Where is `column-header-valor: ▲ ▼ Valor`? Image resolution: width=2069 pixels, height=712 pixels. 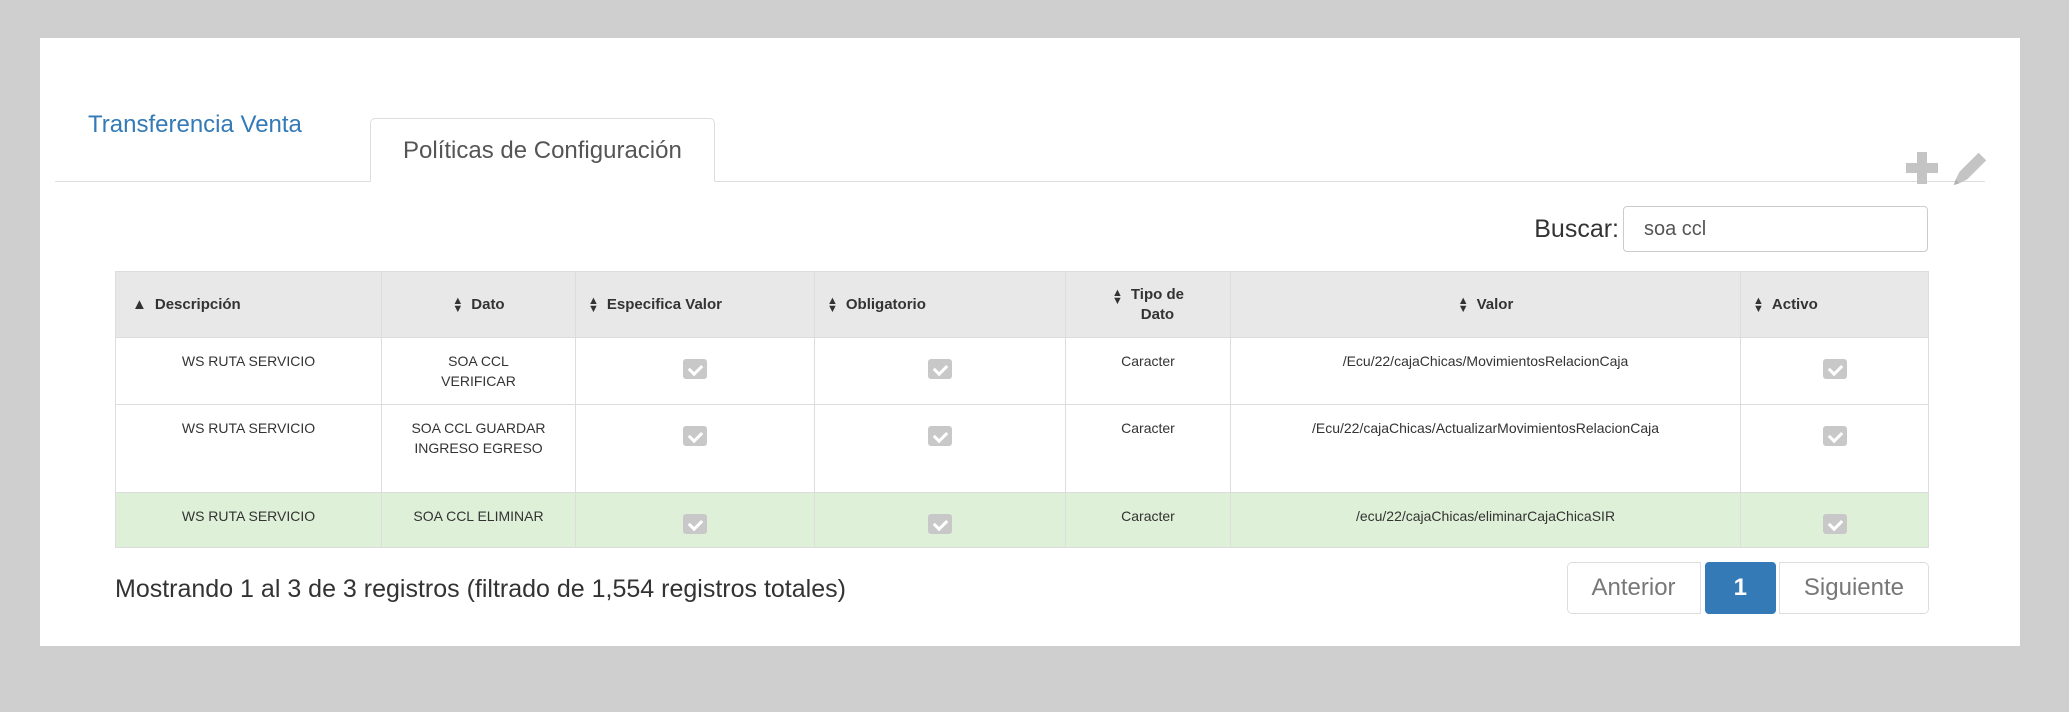
column-header-valor: ▲ ▼ Valor is located at coordinates (1485, 304).